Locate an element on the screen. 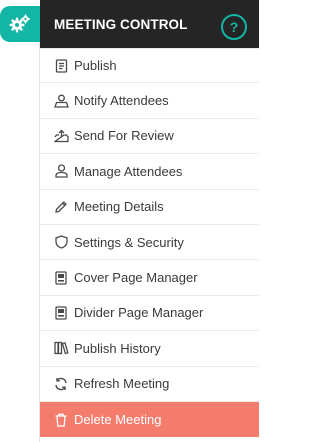  books-icon is located at coordinates (61, 348).